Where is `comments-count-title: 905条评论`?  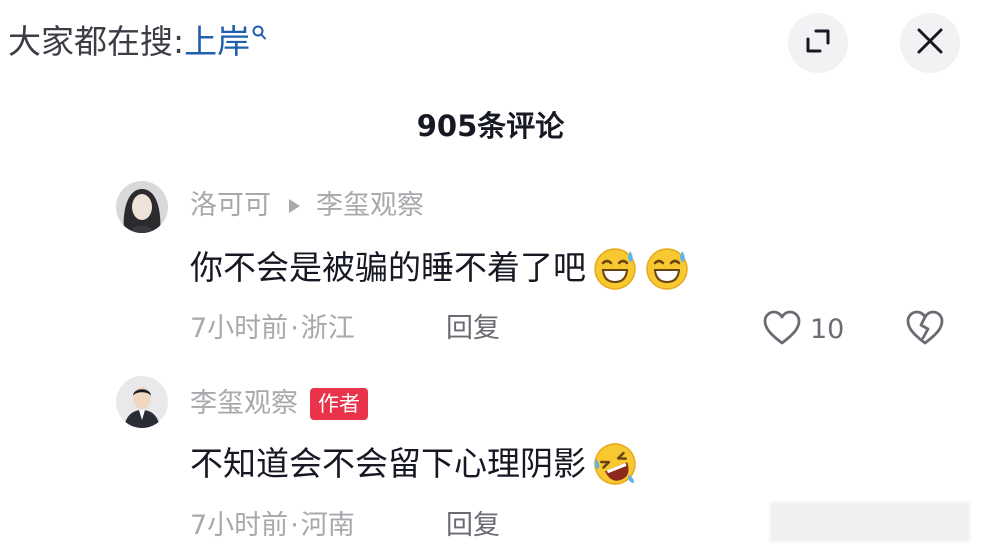 comments-count-title: 905条评论 is located at coordinates (490, 126).